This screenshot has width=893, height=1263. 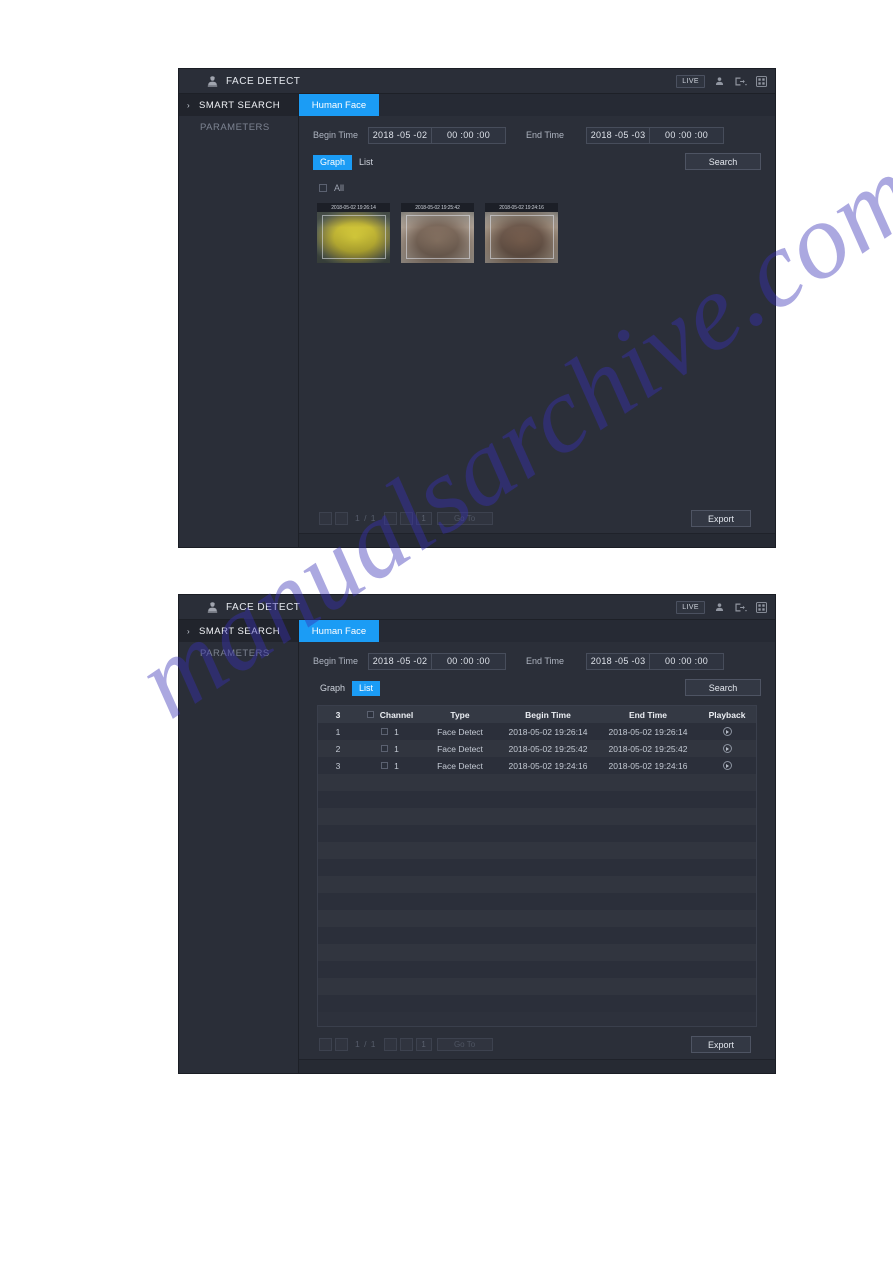 I want to click on row-begin-time: 2018-05-02 19:24:16, so click(x=548, y=765).